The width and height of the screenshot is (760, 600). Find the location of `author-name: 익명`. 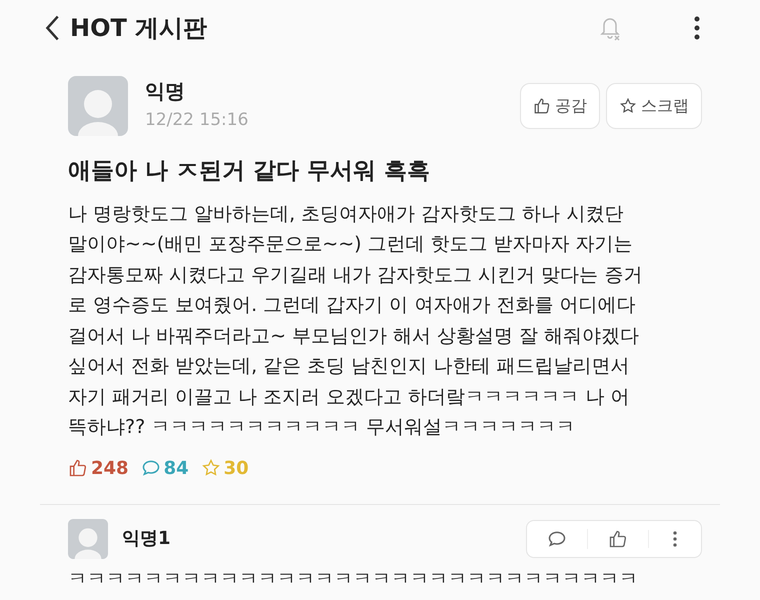

author-name: 익명 is located at coordinates (165, 91).